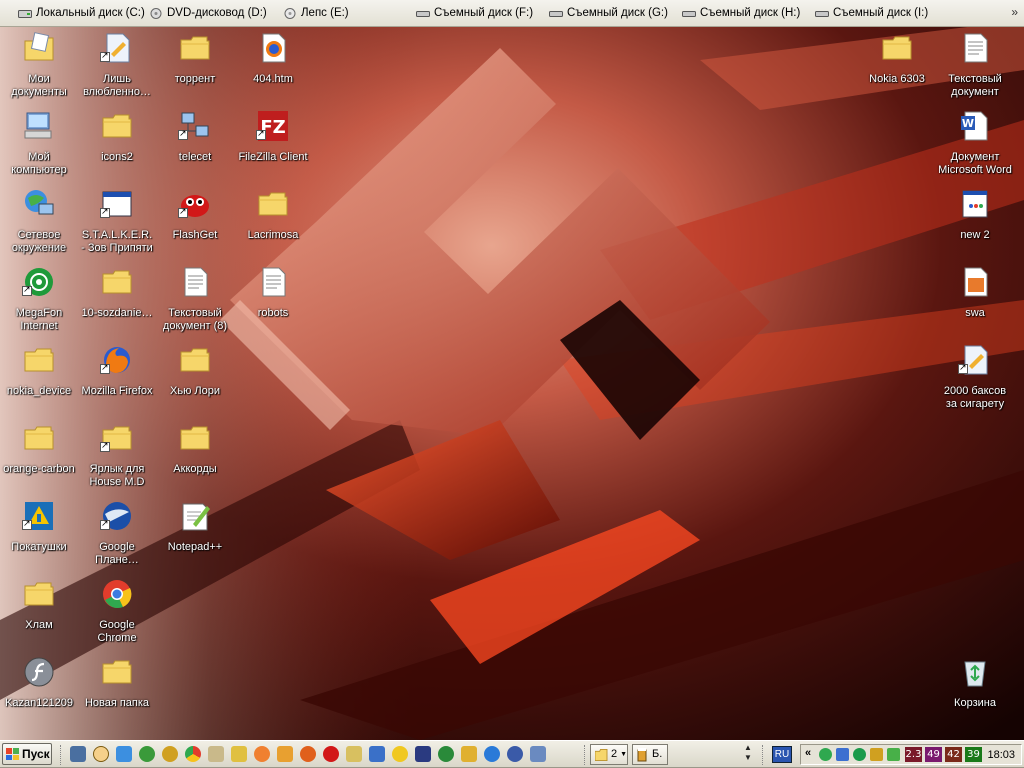 The height and width of the screenshot is (768, 1024). I want to click on drive-h-button: Съемный диск (H:), so click(741, 13).